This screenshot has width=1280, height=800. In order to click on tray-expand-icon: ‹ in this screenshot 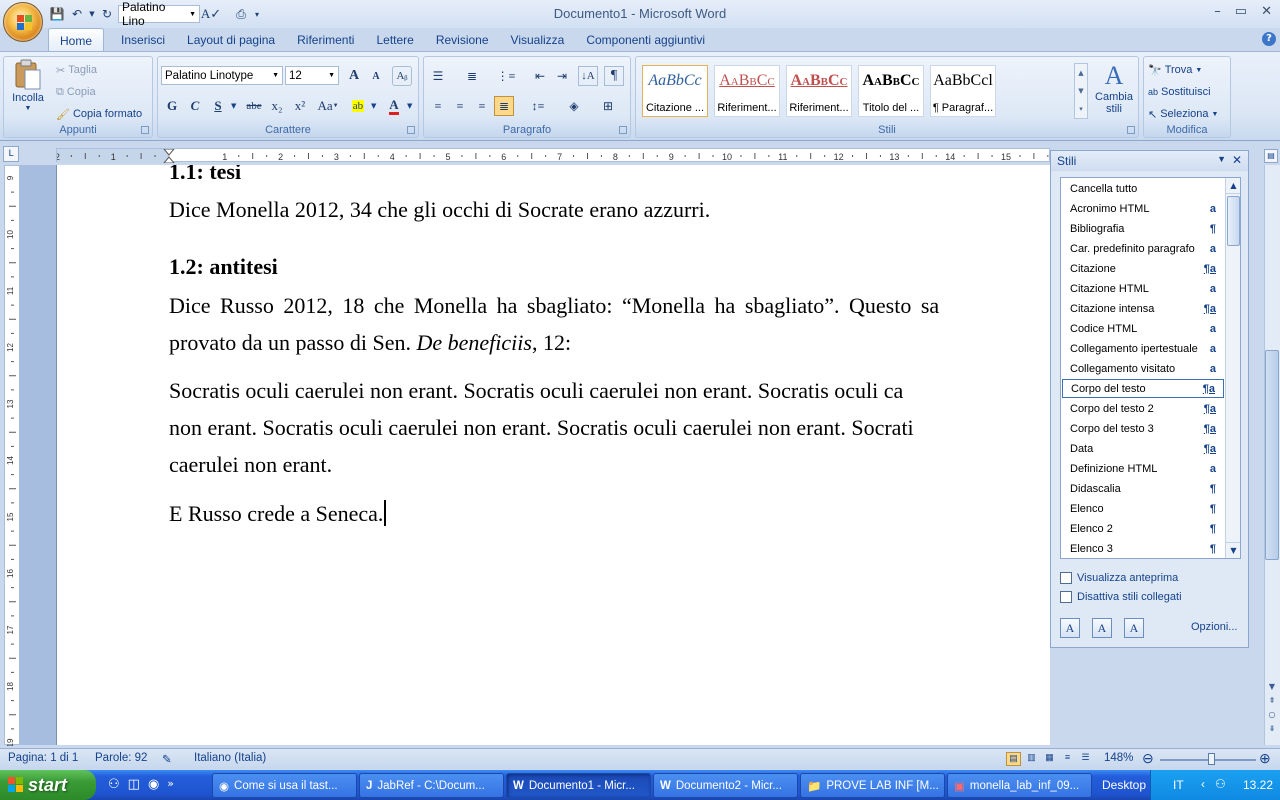, I will do `click(1203, 784)`.